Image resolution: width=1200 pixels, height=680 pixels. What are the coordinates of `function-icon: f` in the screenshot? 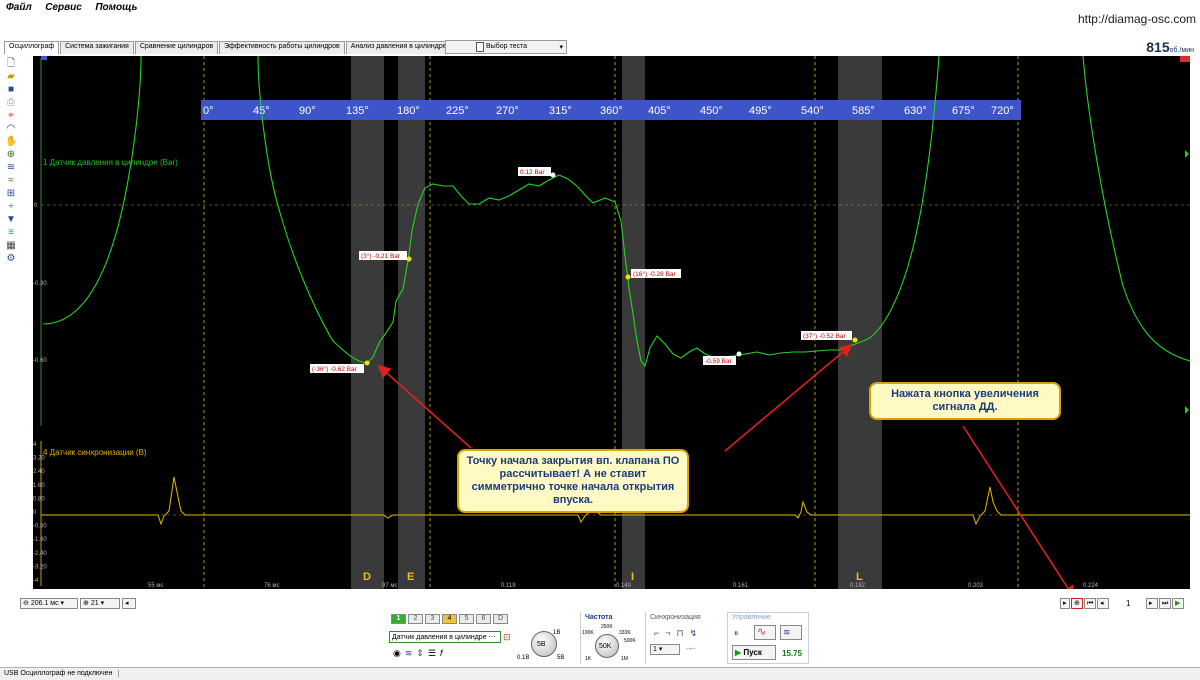 It's located at (441, 653).